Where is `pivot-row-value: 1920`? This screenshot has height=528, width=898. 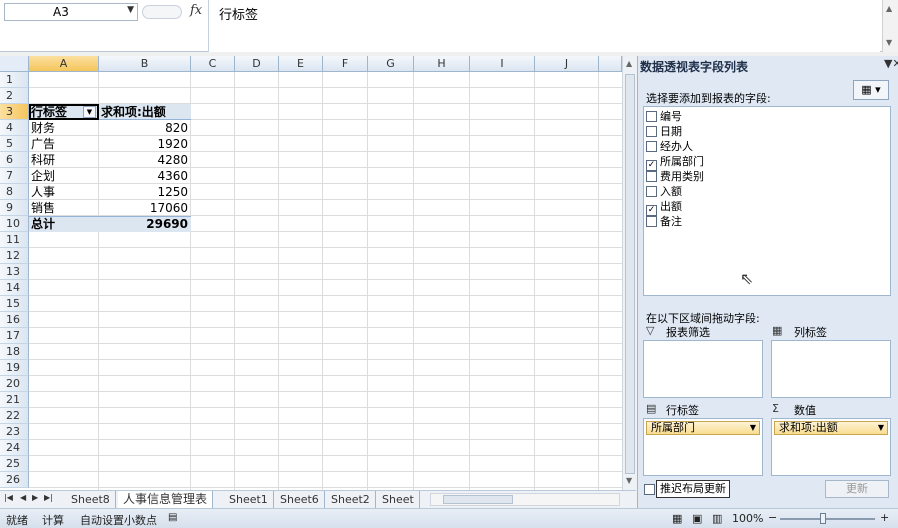 pivot-row-value: 1920 is located at coordinates (145, 144).